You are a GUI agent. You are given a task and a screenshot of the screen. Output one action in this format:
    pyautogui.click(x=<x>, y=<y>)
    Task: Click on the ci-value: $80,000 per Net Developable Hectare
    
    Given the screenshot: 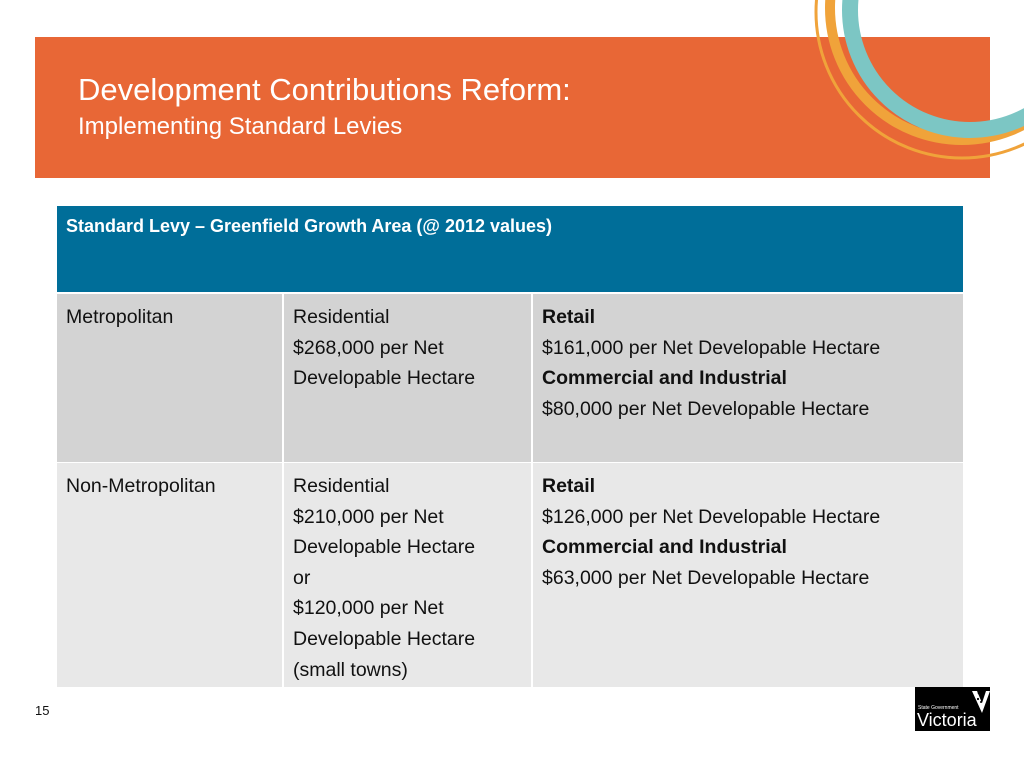 What is the action you would take?
    pyautogui.click(x=706, y=408)
    